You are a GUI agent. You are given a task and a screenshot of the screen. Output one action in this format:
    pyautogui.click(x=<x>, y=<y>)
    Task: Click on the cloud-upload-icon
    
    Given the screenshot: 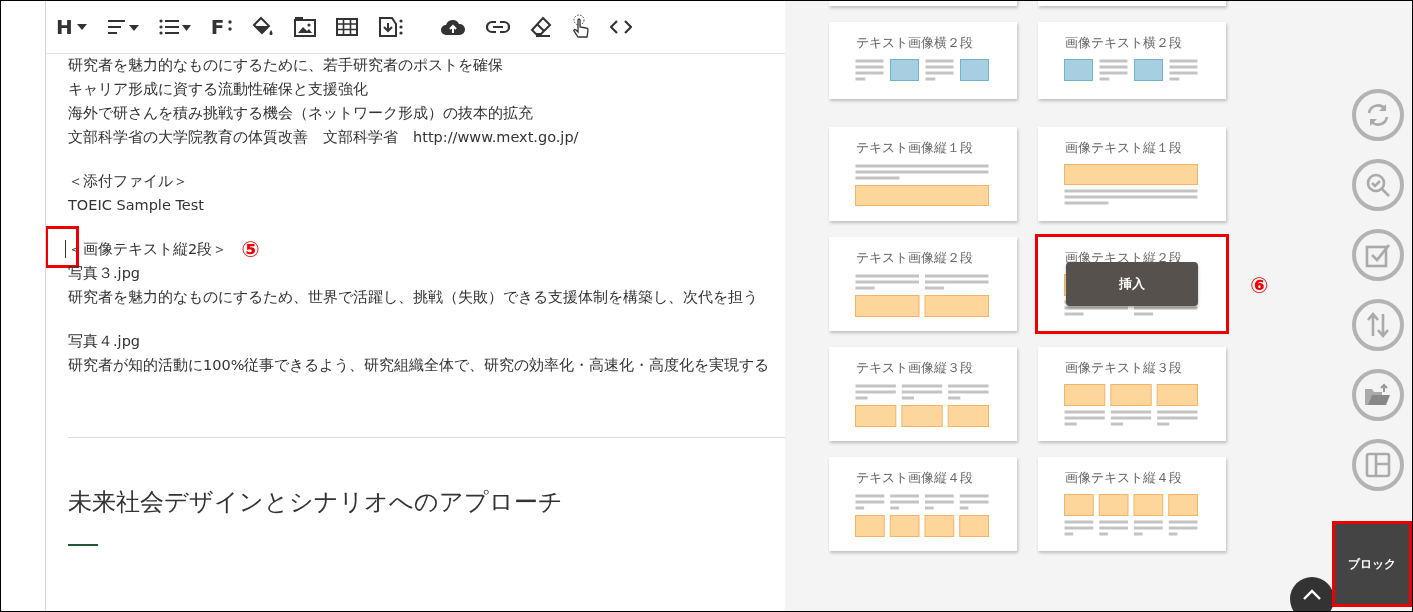 What is the action you would take?
    pyautogui.click(x=453, y=27)
    